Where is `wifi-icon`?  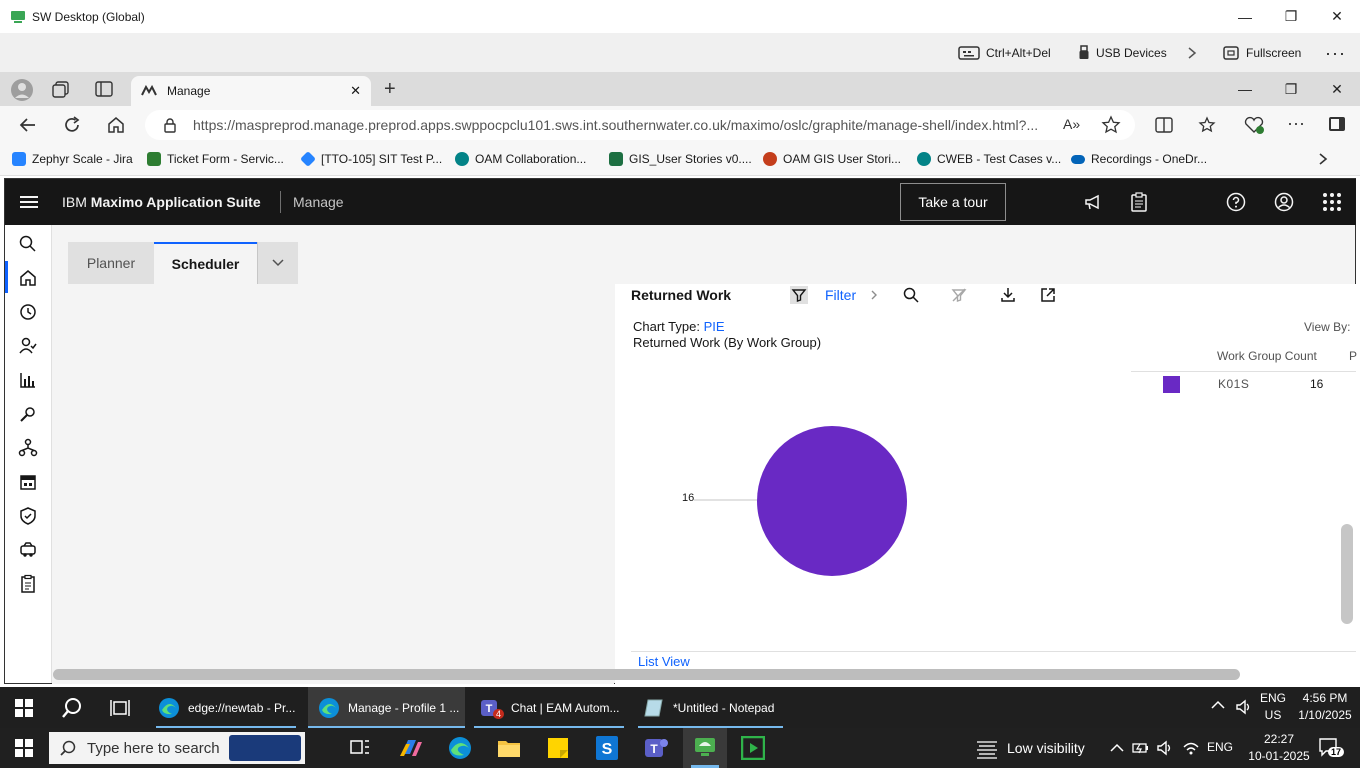
wifi-icon is located at coordinates (1191, 748).